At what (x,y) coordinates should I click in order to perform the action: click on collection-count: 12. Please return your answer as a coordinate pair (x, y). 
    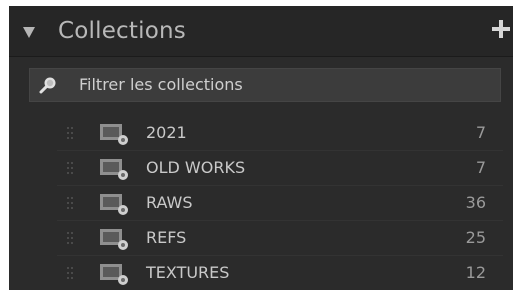
    Looking at the image, I should click on (475, 272).